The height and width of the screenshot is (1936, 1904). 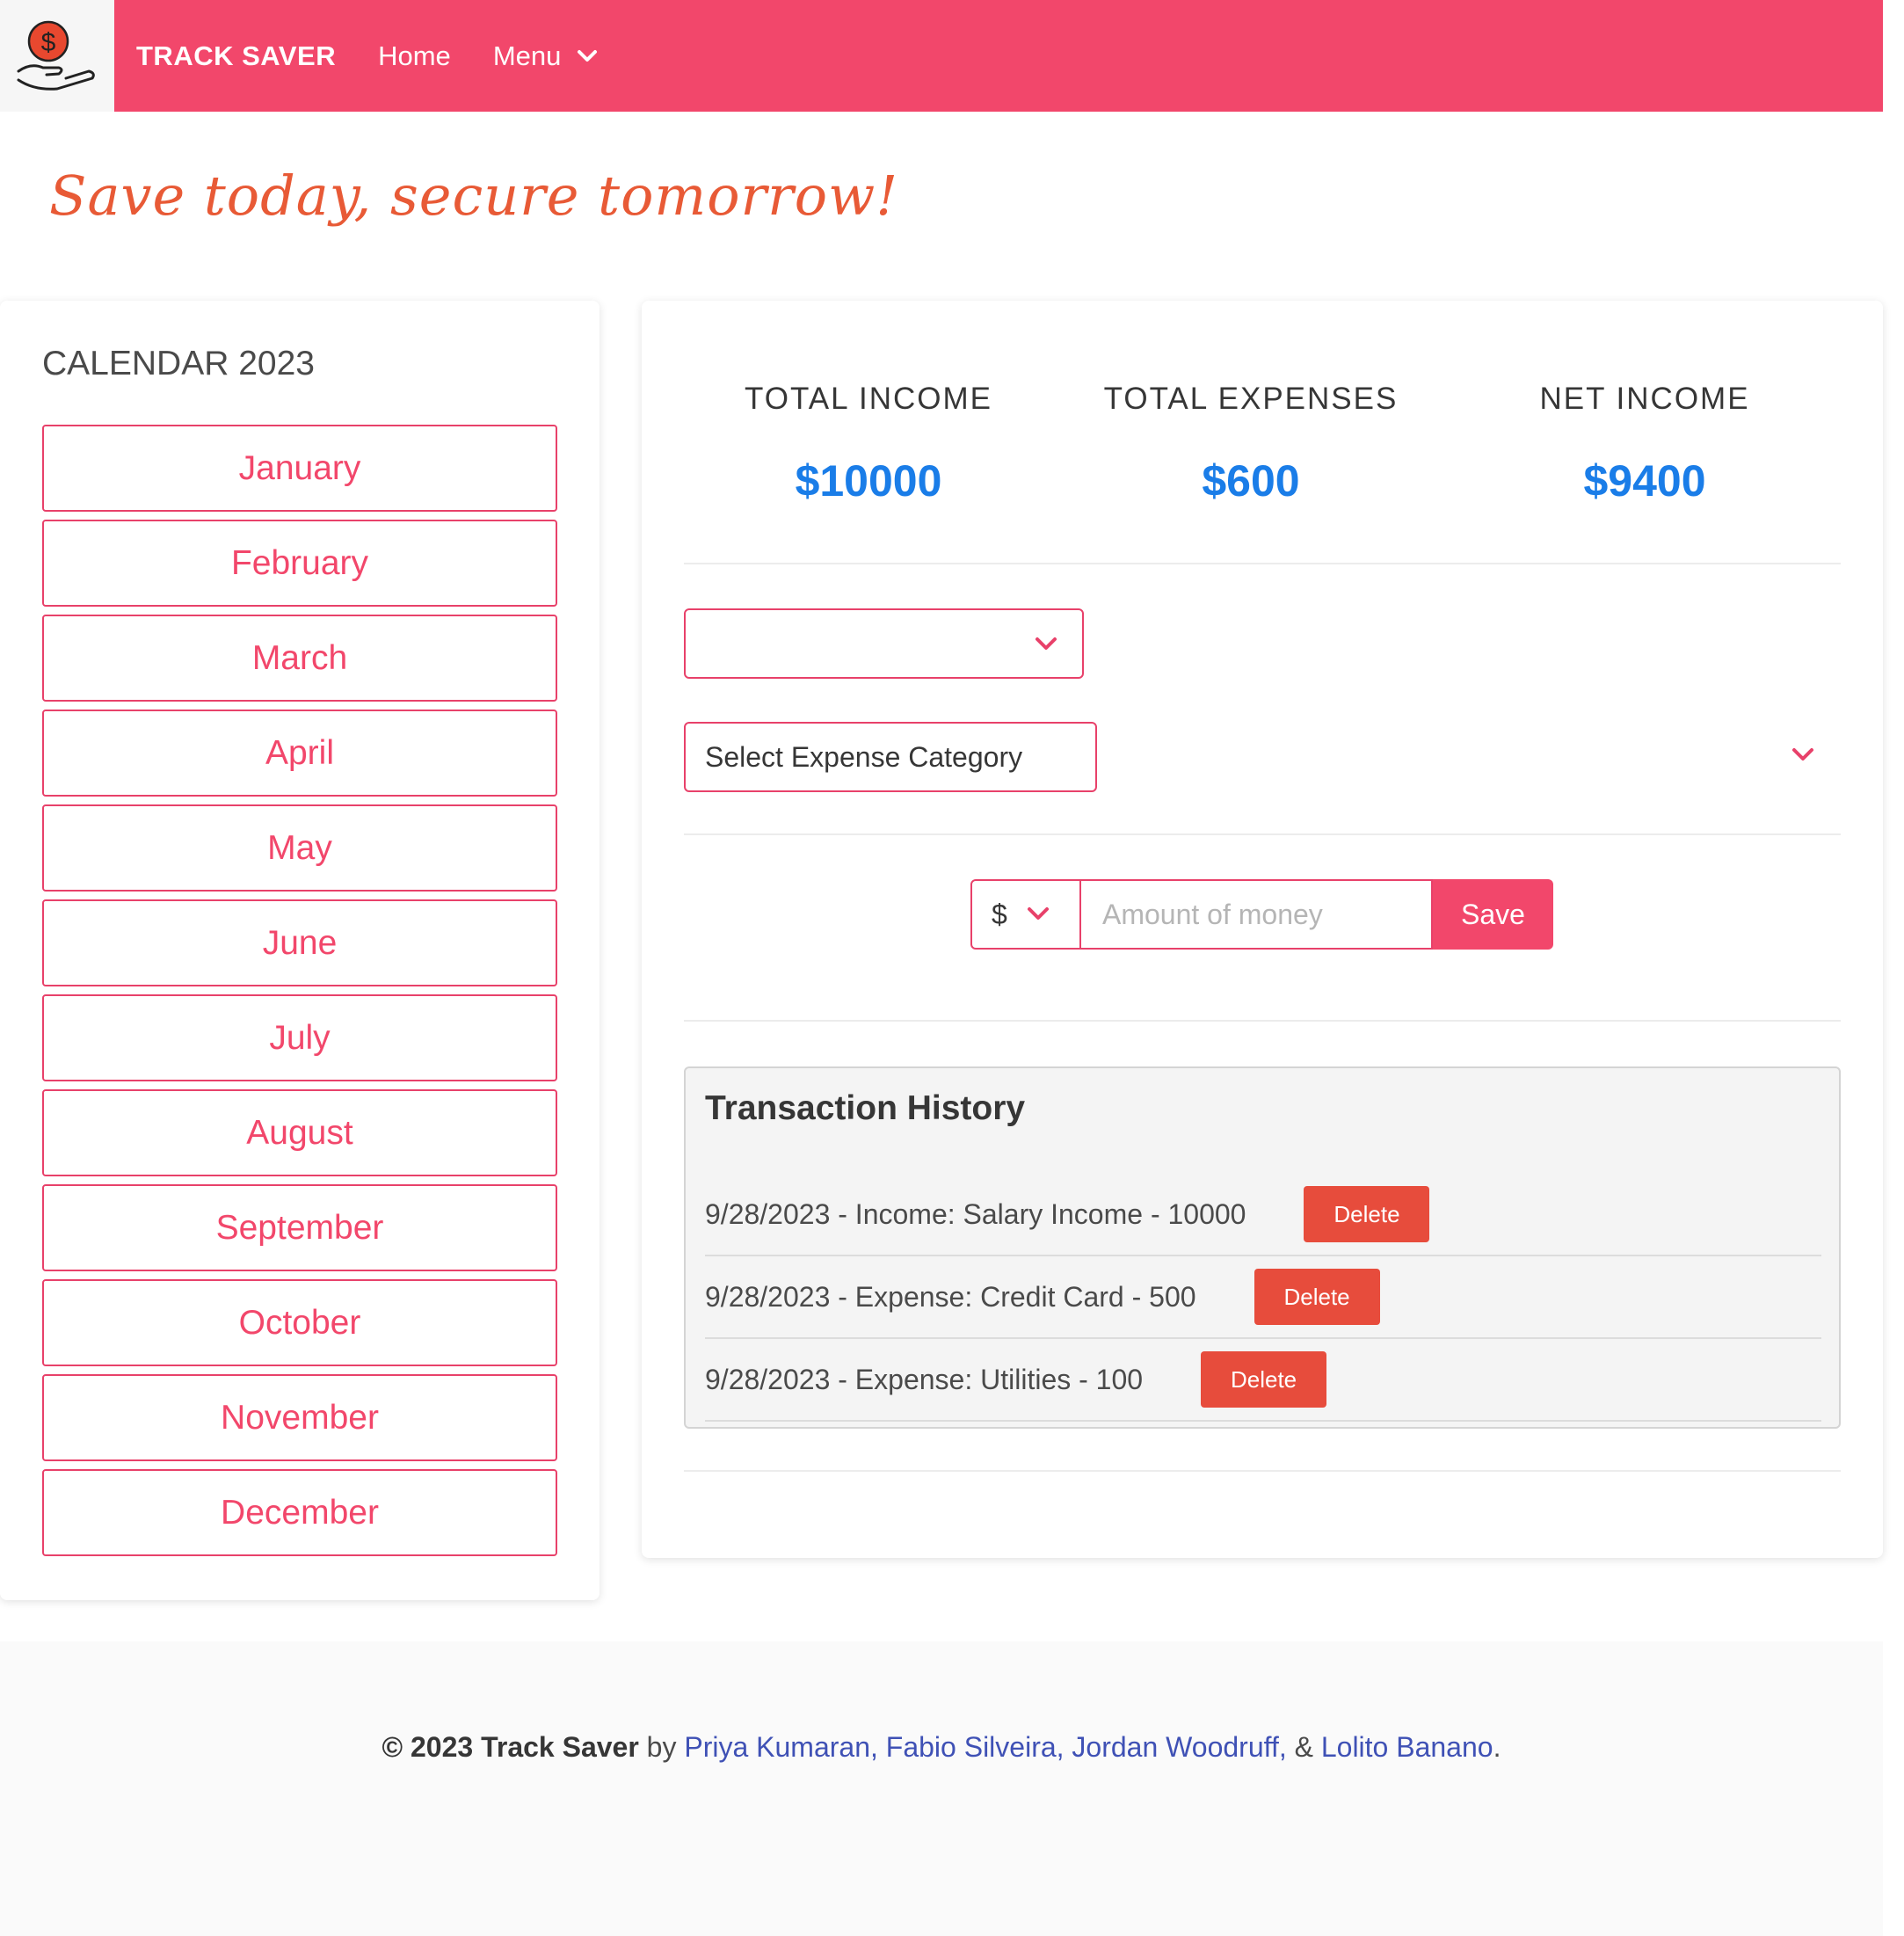 I want to click on expense-category-value: Select Expense Category, so click(x=864, y=756).